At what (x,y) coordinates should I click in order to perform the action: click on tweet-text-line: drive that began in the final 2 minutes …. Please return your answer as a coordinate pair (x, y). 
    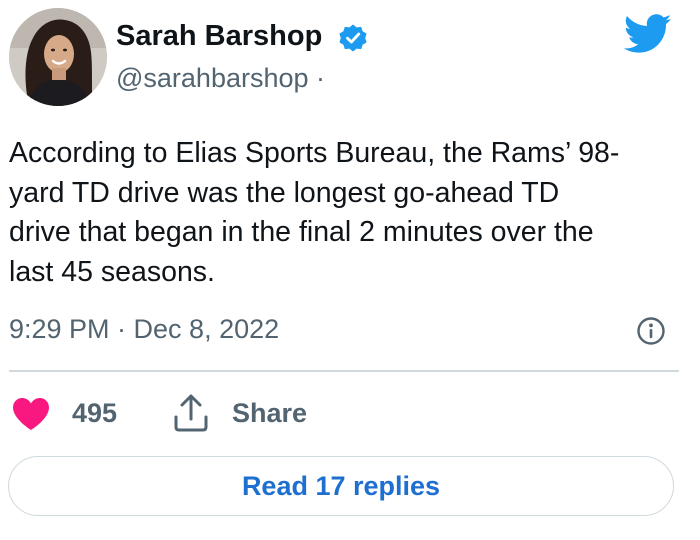
    Looking at the image, I should click on (301, 232).